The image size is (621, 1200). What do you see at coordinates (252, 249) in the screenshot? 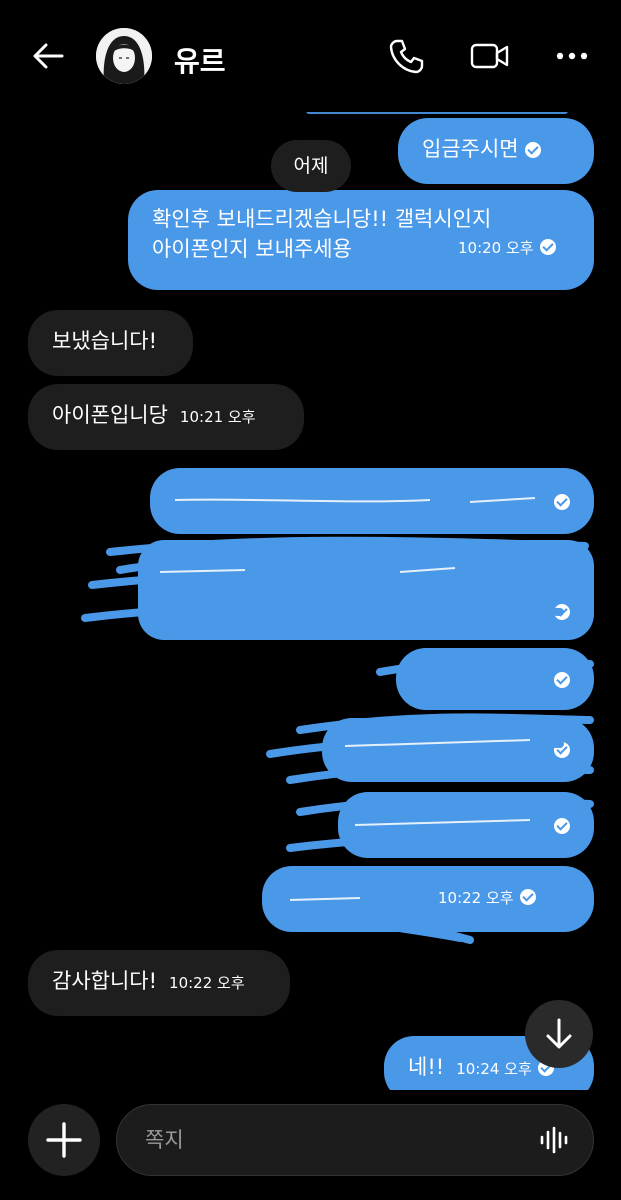
I see `message-text-line2: 아이폰인지 보내주세용` at bounding box center [252, 249].